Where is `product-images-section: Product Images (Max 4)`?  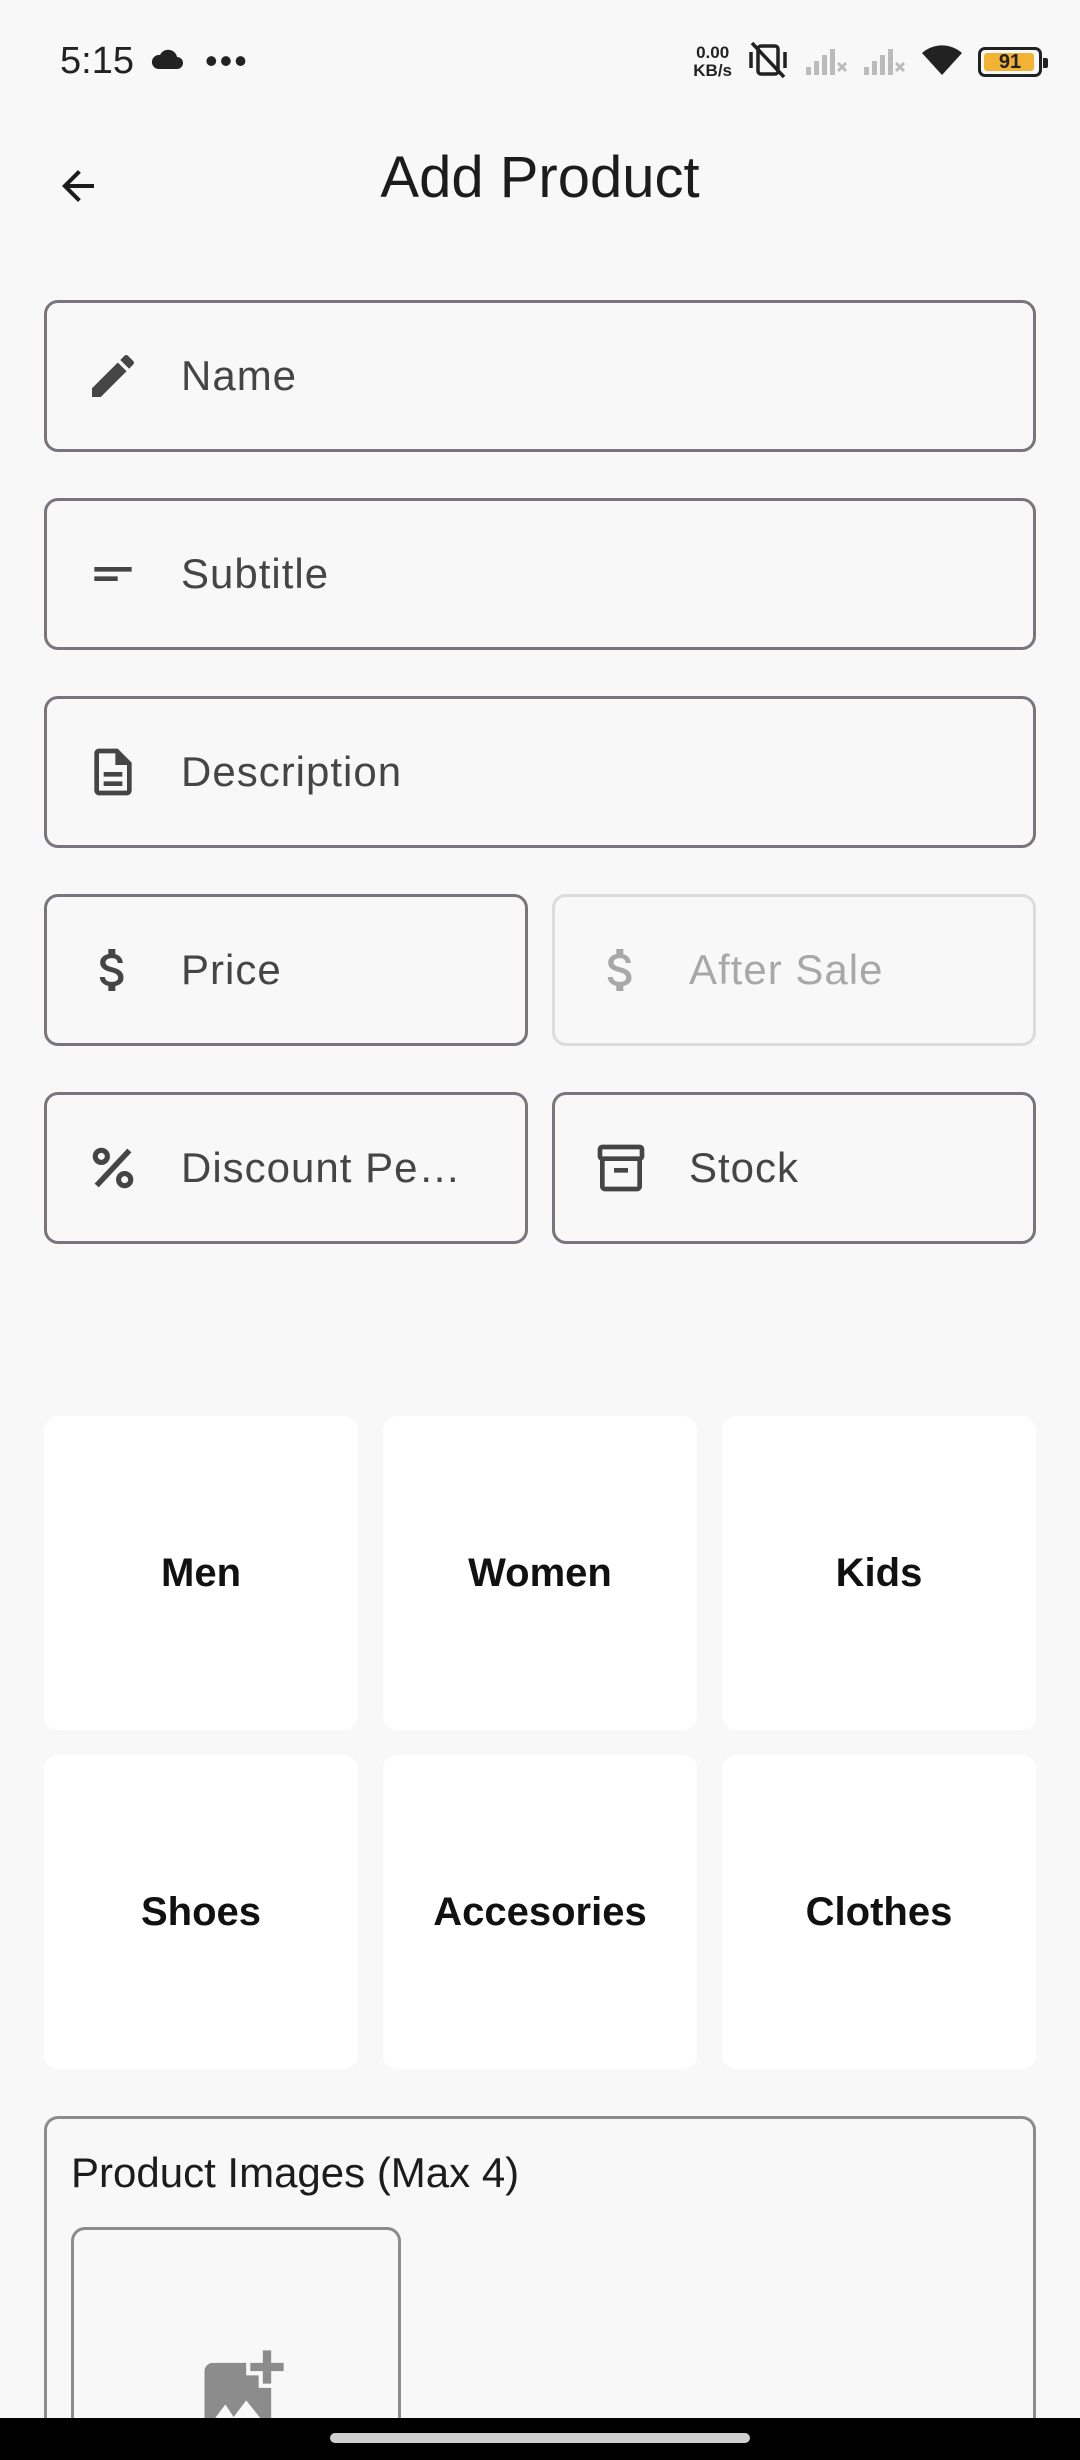 product-images-section: Product Images (Max 4) is located at coordinates (540, 2288).